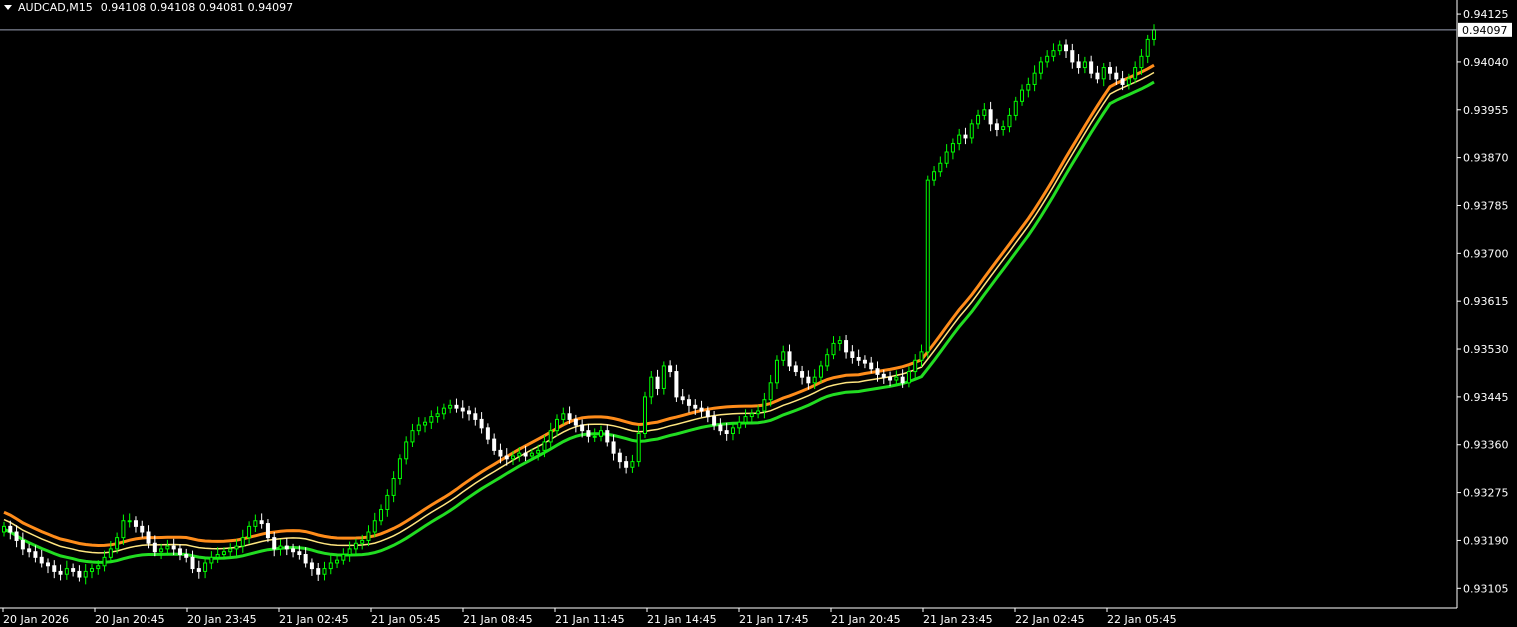 The image size is (1517, 627). What do you see at coordinates (1486, 301) in the screenshot?
I see `y-tick-label: 0.93615` at bounding box center [1486, 301].